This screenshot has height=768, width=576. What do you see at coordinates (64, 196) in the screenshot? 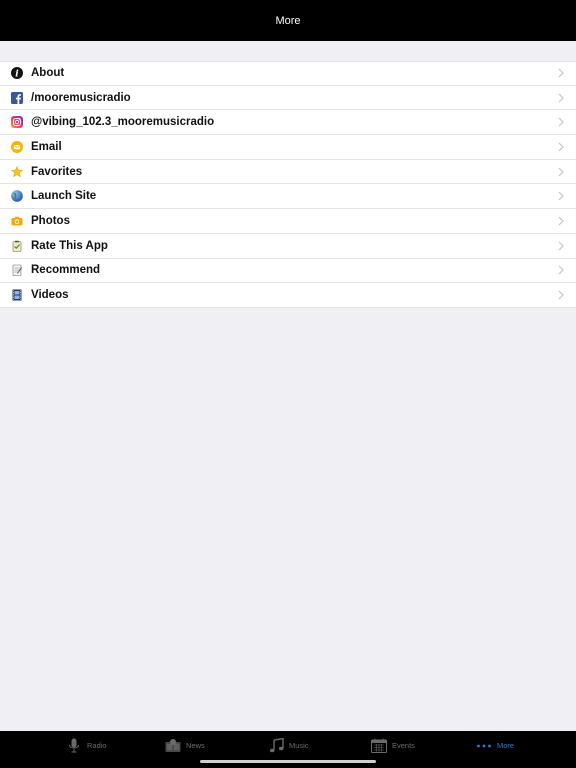
I see `menu-item-label: Launch Site` at bounding box center [64, 196].